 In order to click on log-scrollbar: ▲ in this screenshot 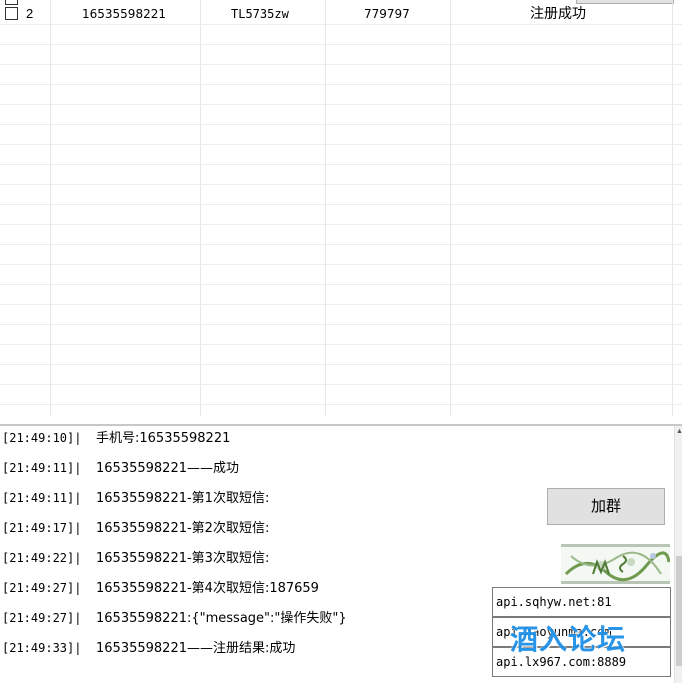, I will do `click(678, 554)`.